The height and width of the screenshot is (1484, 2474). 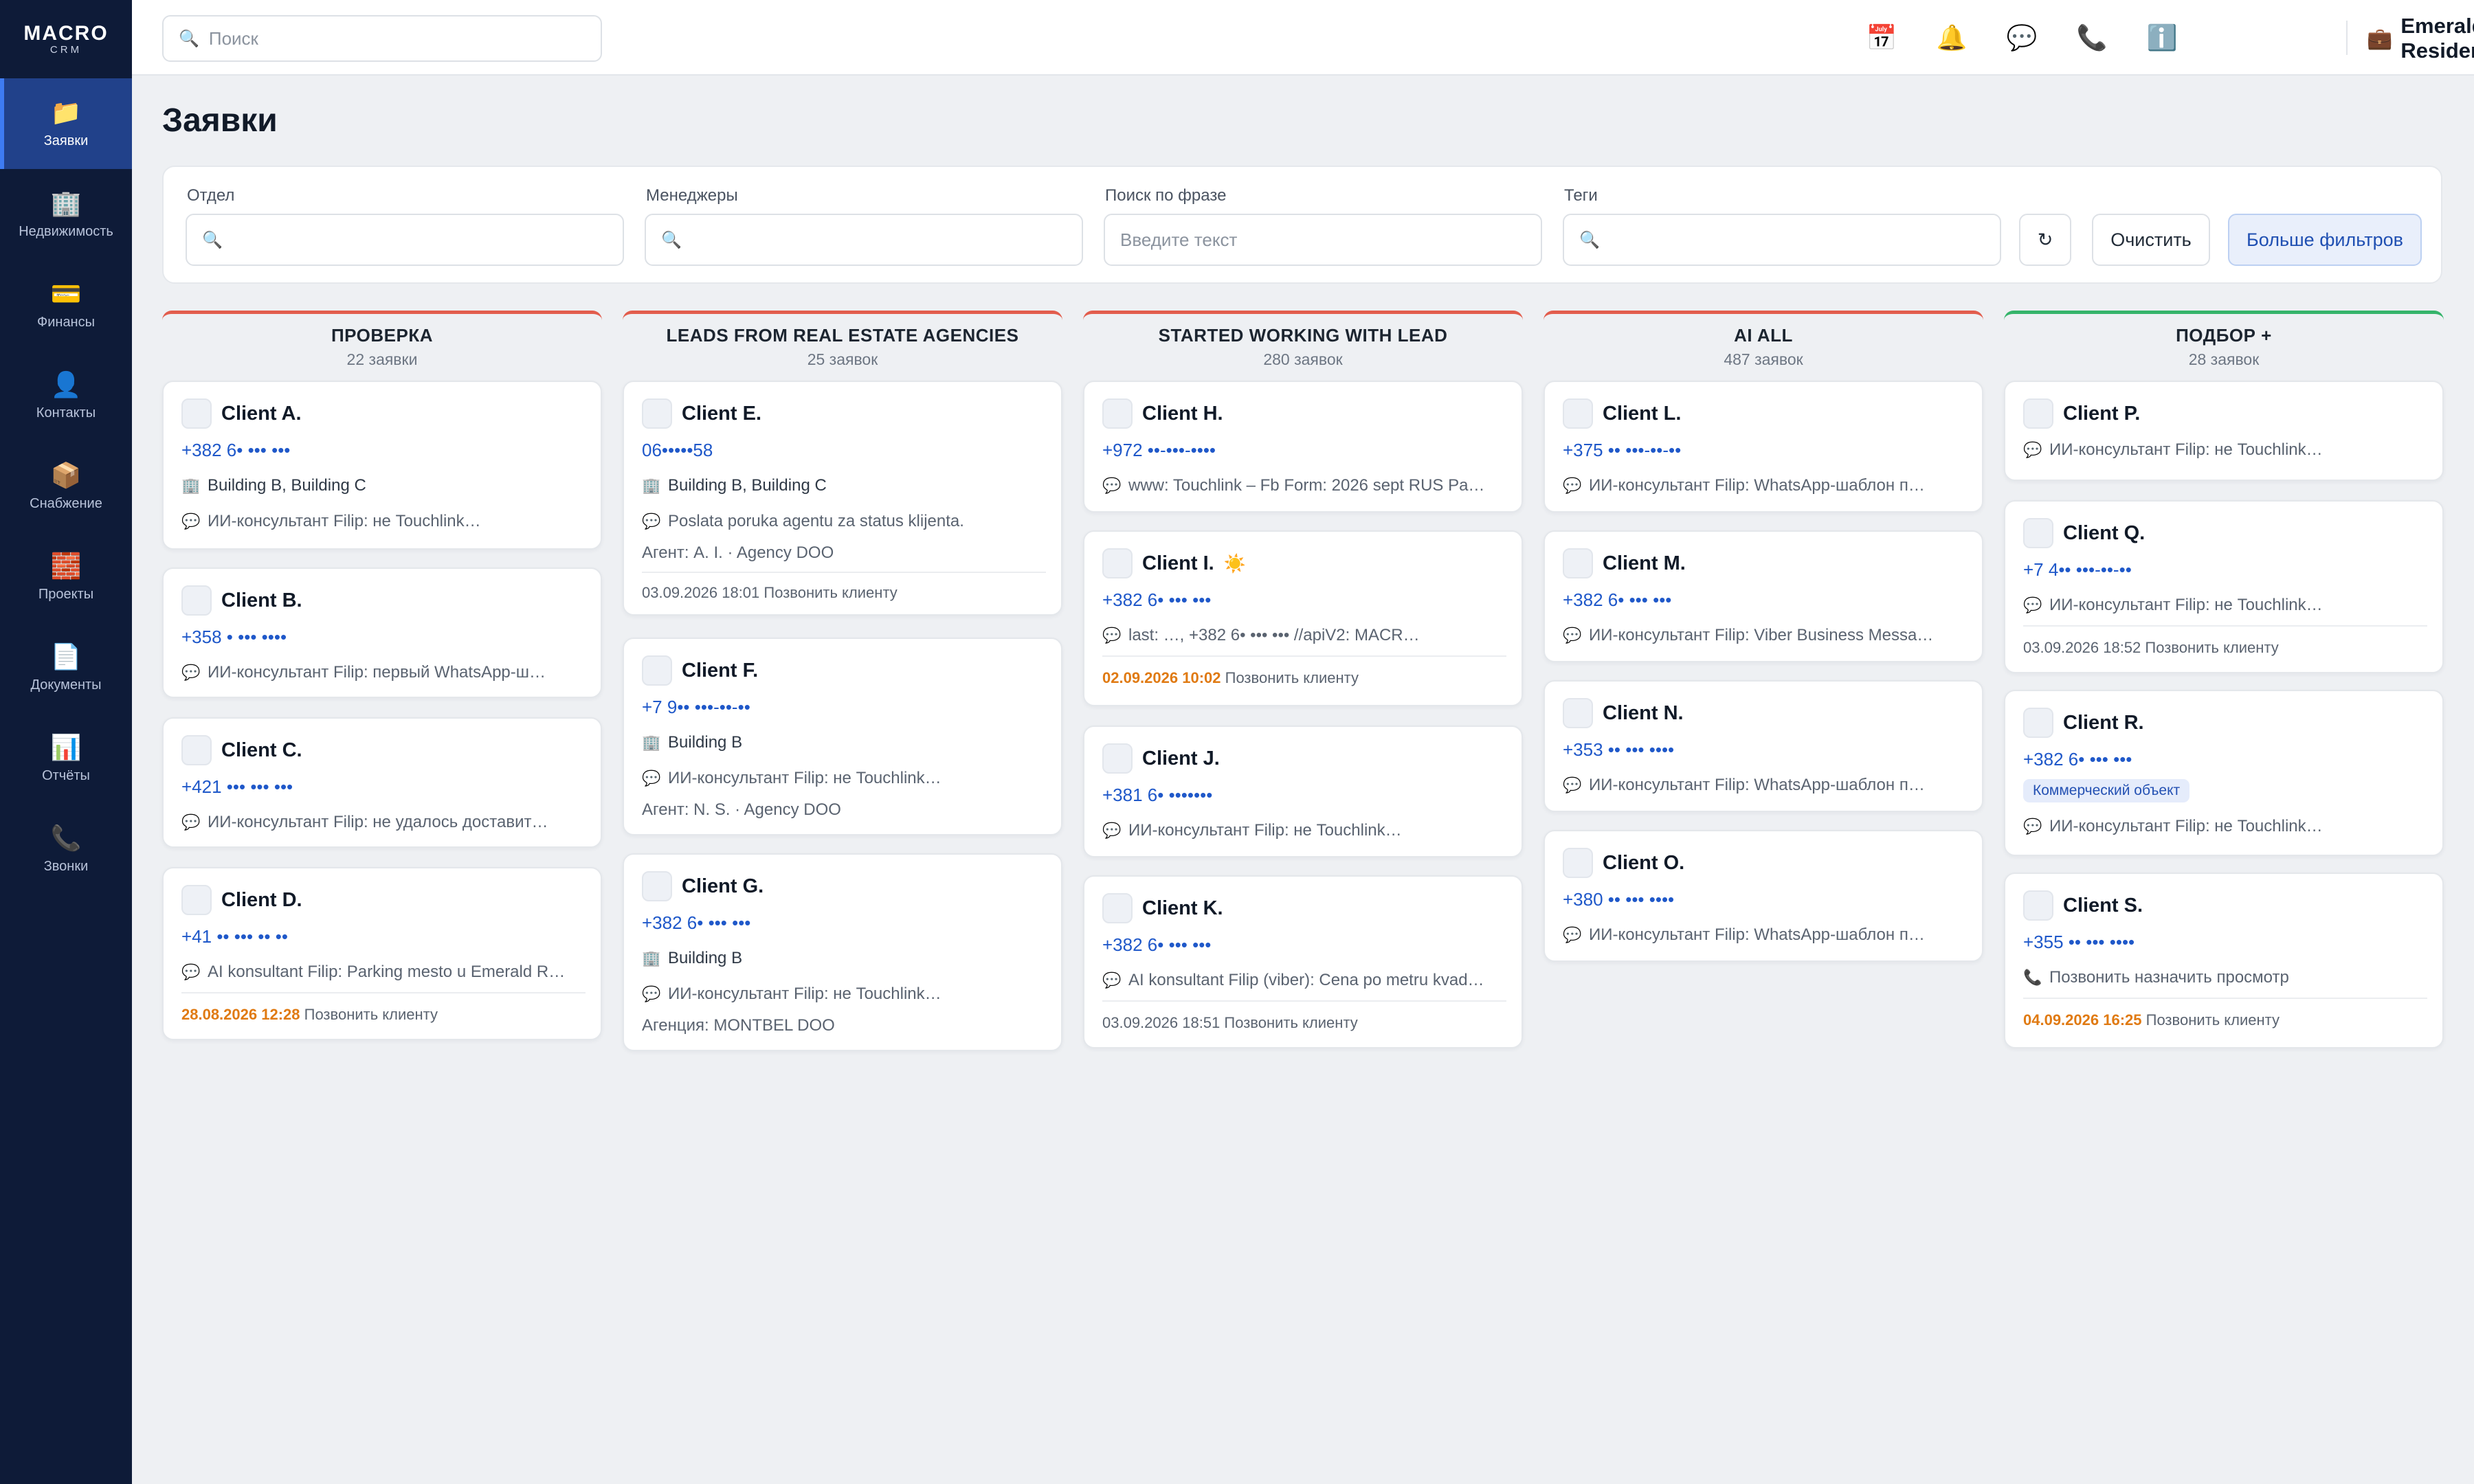 I want to click on client-phone: +381 6• •••••••, so click(x=1157, y=795).